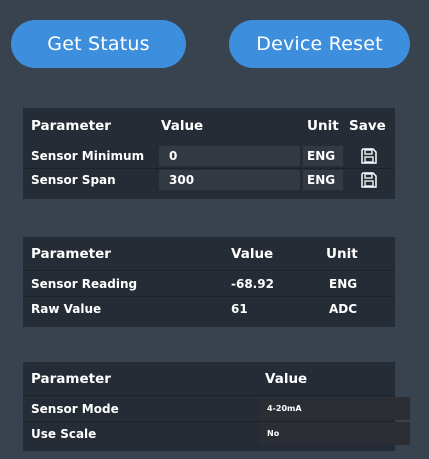 This screenshot has height=459, width=429. Describe the element at coordinates (173, 156) in the screenshot. I see `param-value: 0` at that location.